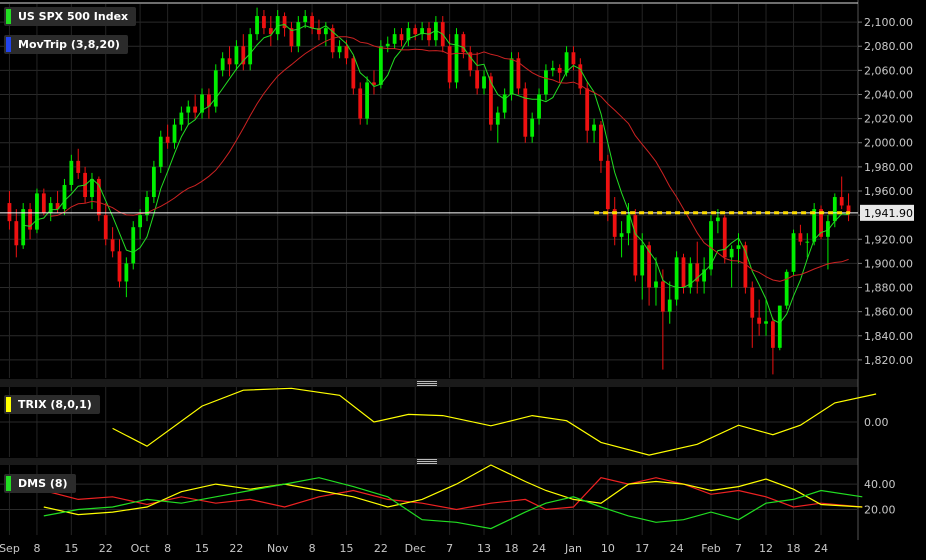 This screenshot has height=560, width=926. What do you see at coordinates (427, 383) in the screenshot?
I see `pane-resize-handle-trix` at bounding box center [427, 383].